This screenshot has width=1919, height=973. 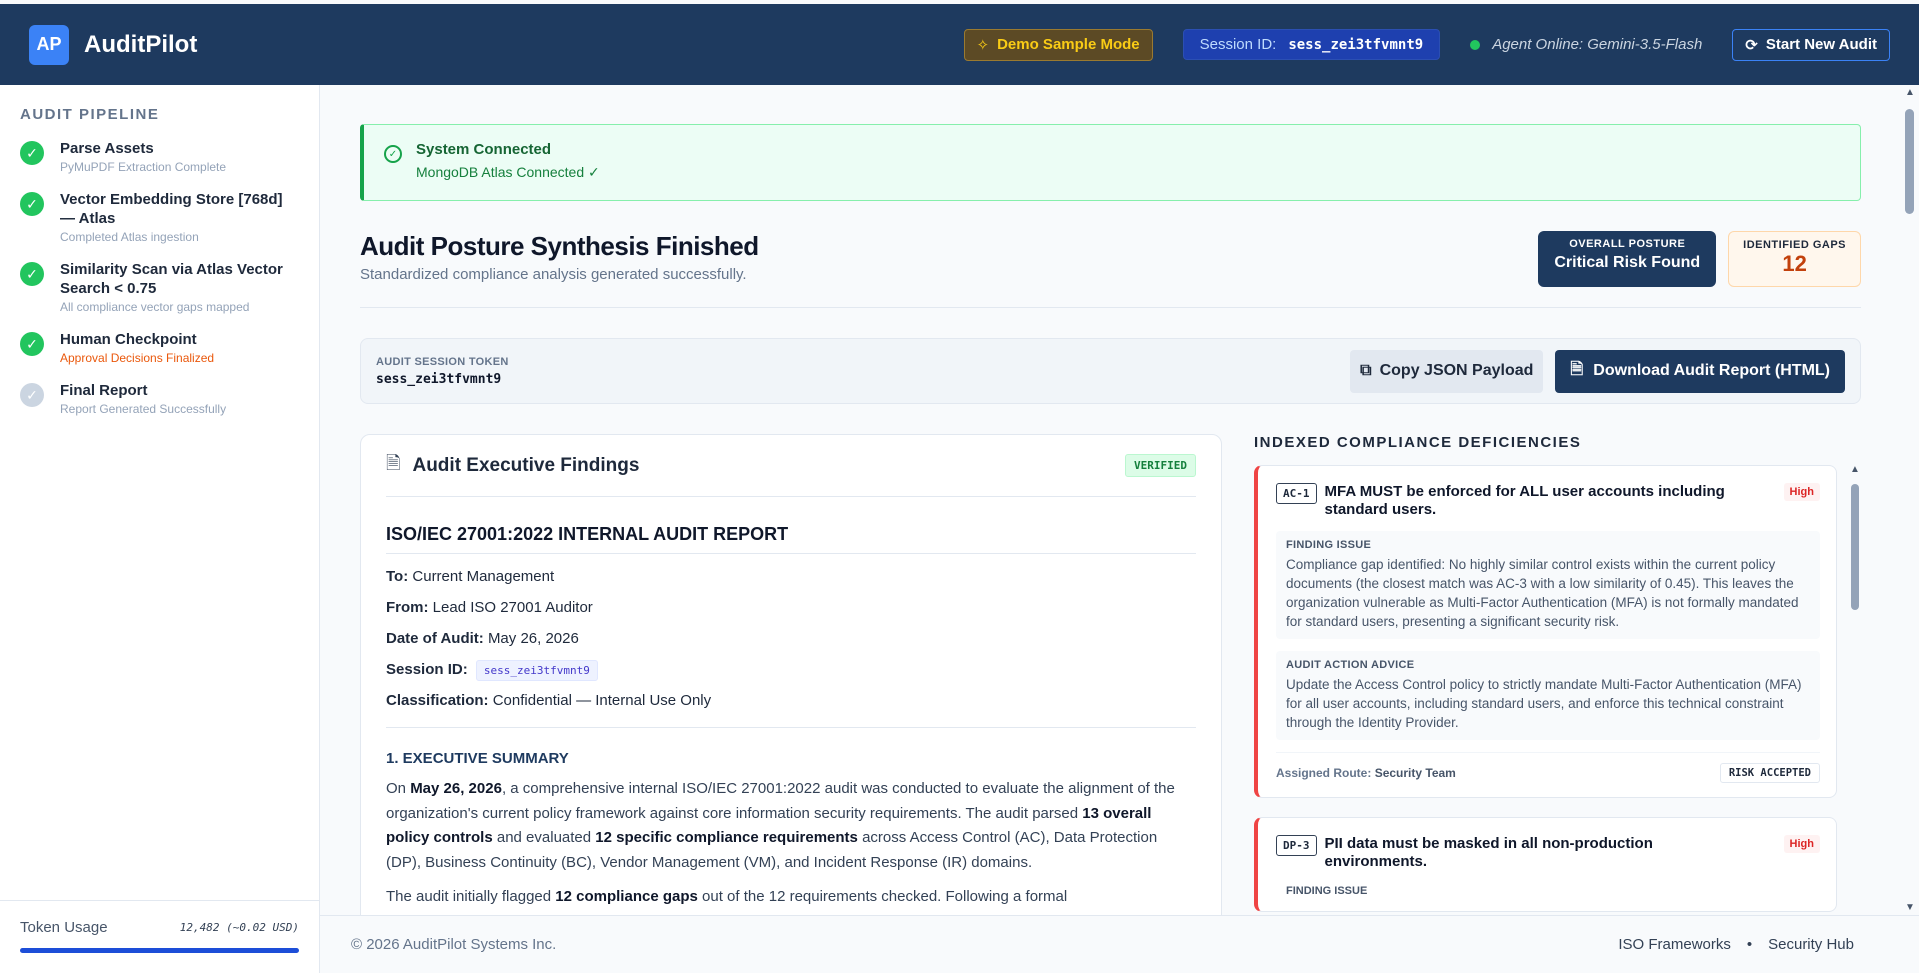 What do you see at coordinates (983, 45) in the screenshot?
I see `sparkle-icon: ✧` at bounding box center [983, 45].